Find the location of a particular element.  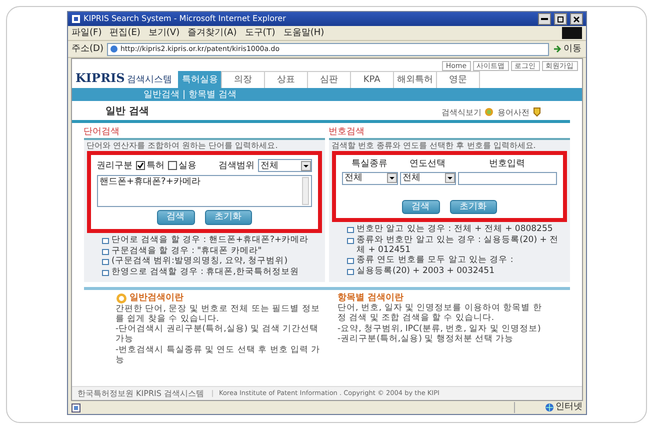

guide-text: -권리구분(특허,실용) 및 행정처분 선택 가능 is located at coordinates (426, 340).